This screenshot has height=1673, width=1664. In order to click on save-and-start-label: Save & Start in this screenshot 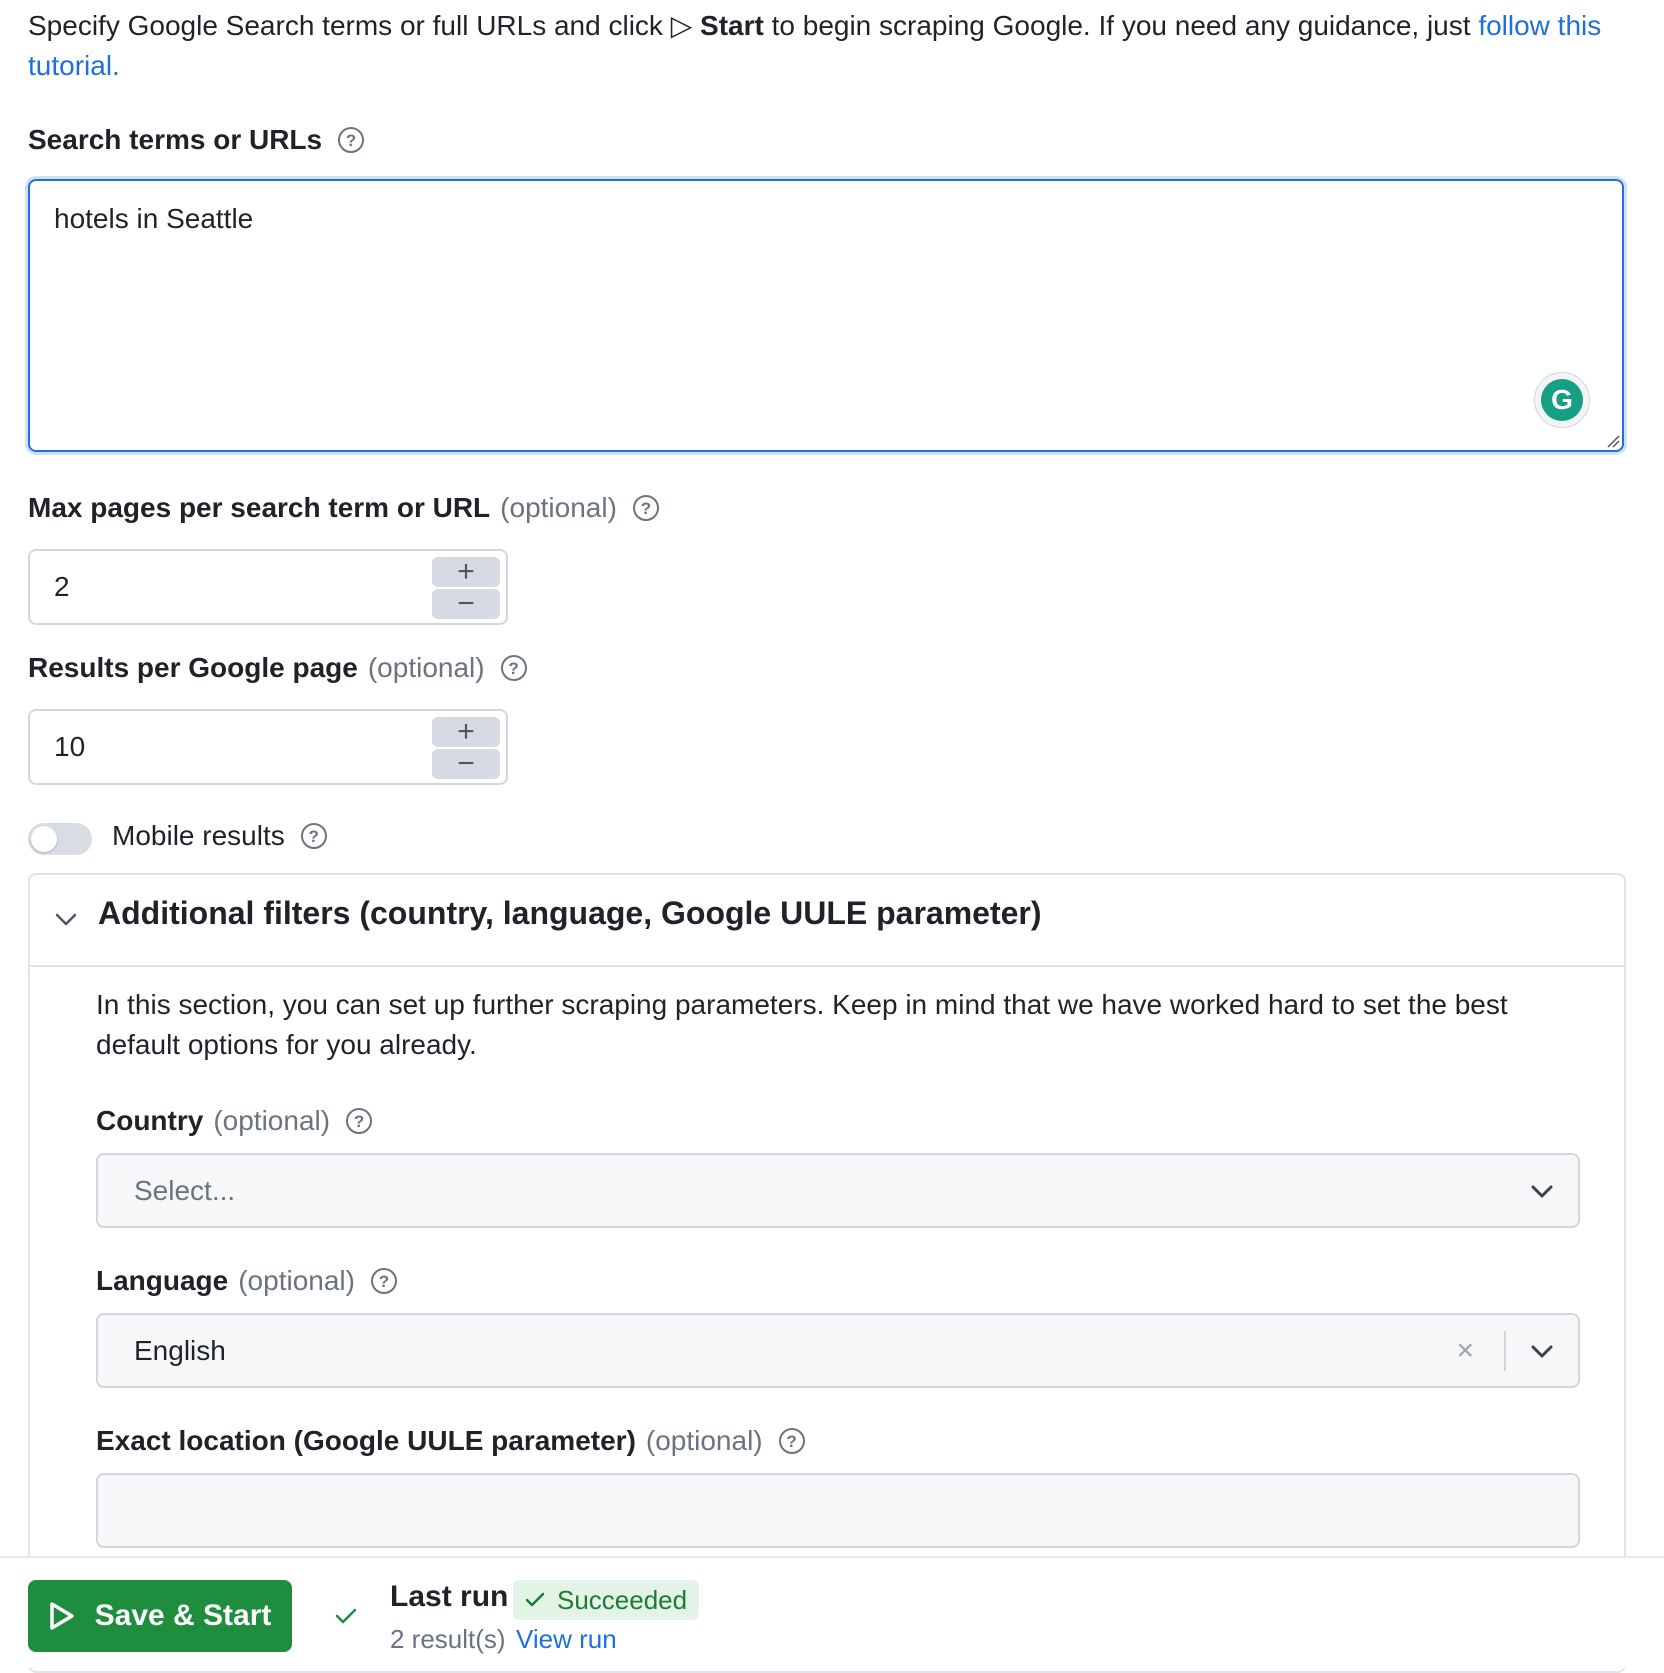, I will do `click(183, 1615)`.